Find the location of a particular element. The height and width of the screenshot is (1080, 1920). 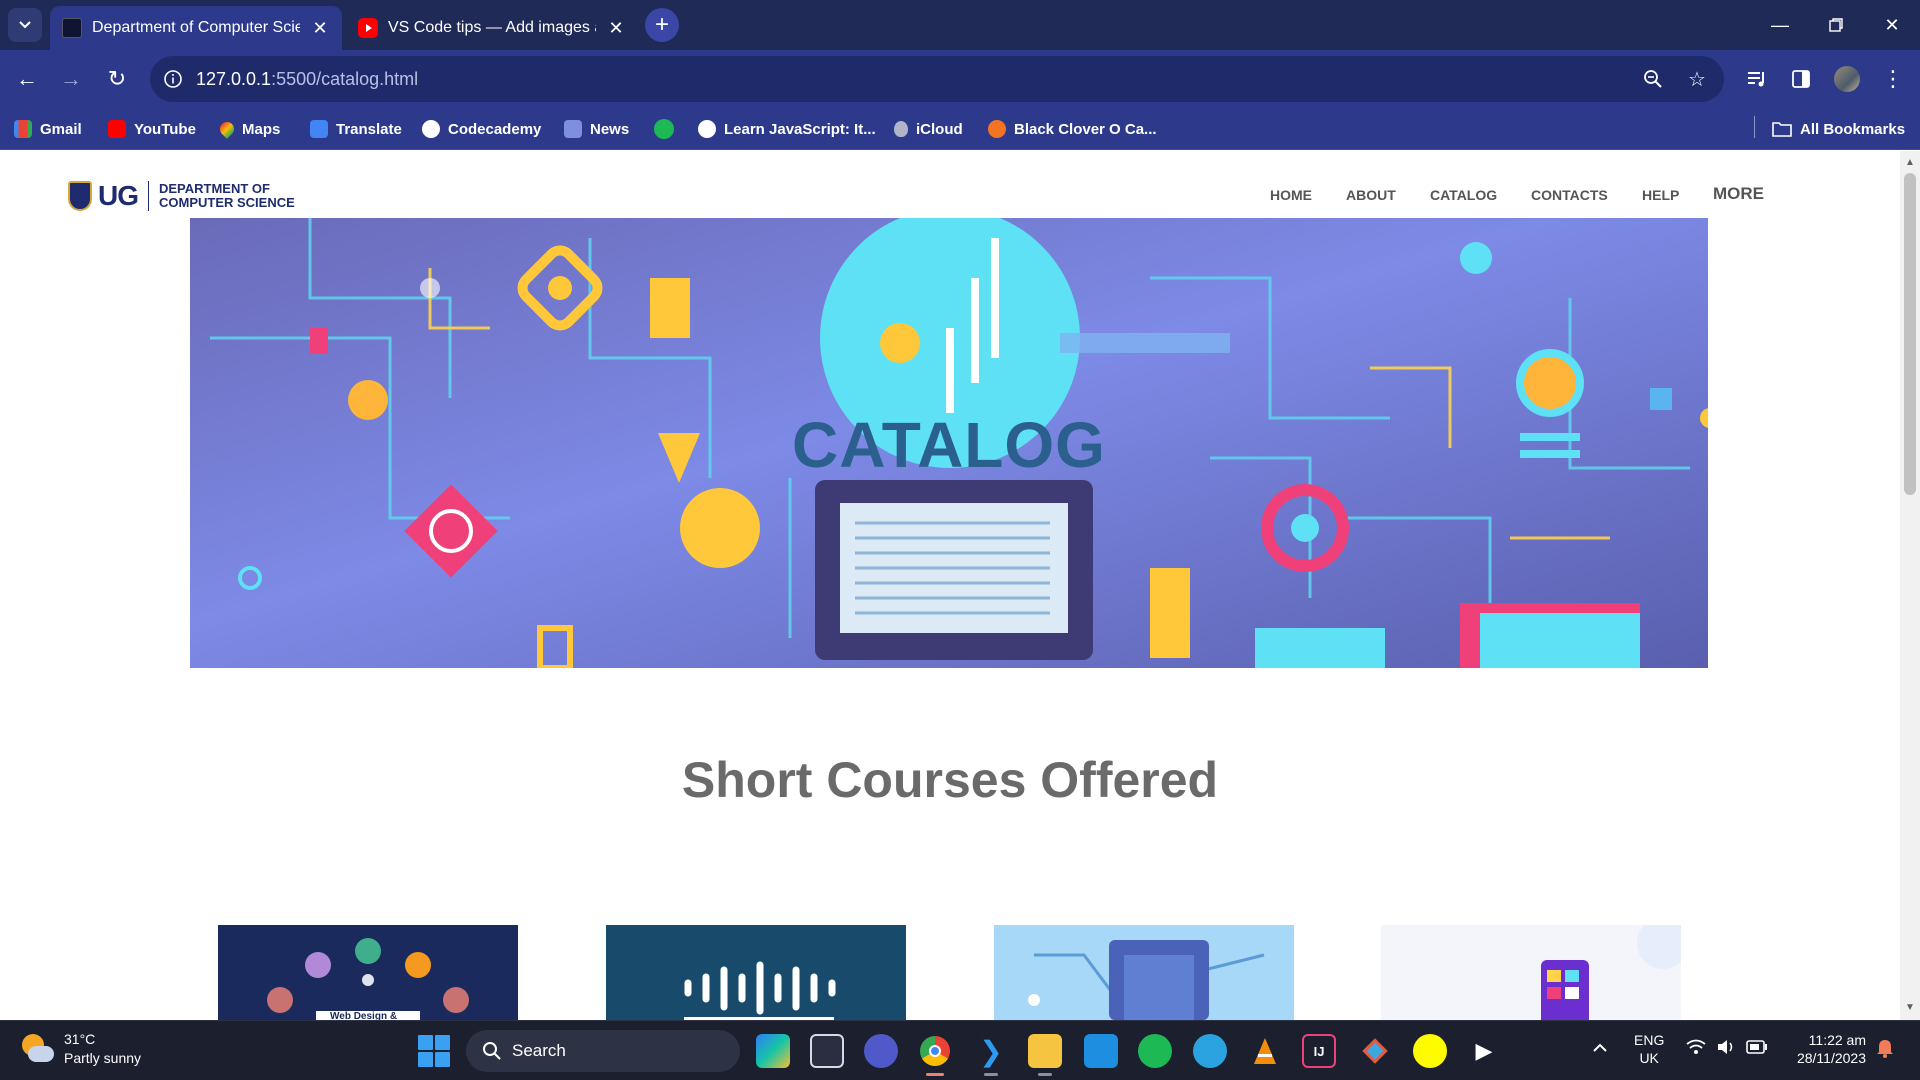

course-card-mobile is located at coordinates (1531, 972).